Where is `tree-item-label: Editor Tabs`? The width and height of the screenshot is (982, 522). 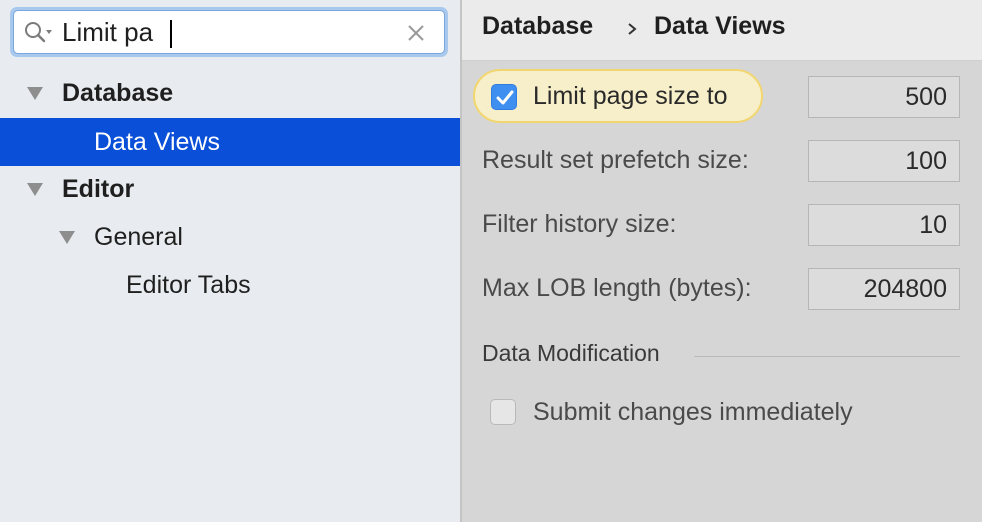 tree-item-label: Editor Tabs is located at coordinates (188, 285).